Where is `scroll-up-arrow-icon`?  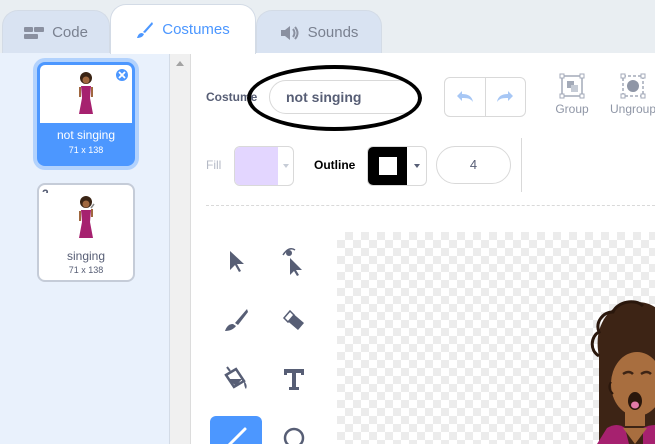 scroll-up-arrow-icon is located at coordinates (180, 63).